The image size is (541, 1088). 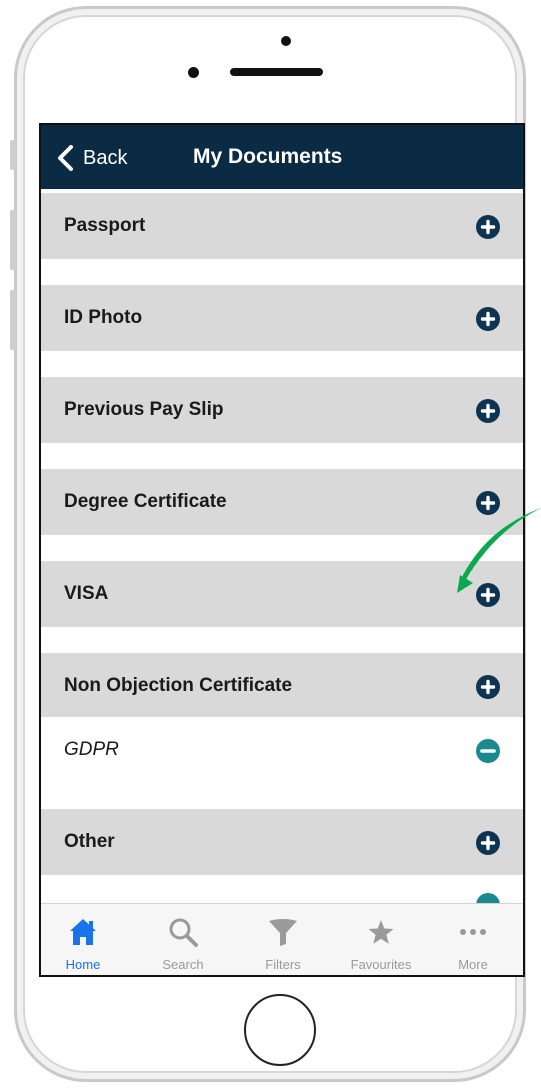 What do you see at coordinates (145, 501) in the screenshot?
I see `document-label: Degree Certificate` at bounding box center [145, 501].